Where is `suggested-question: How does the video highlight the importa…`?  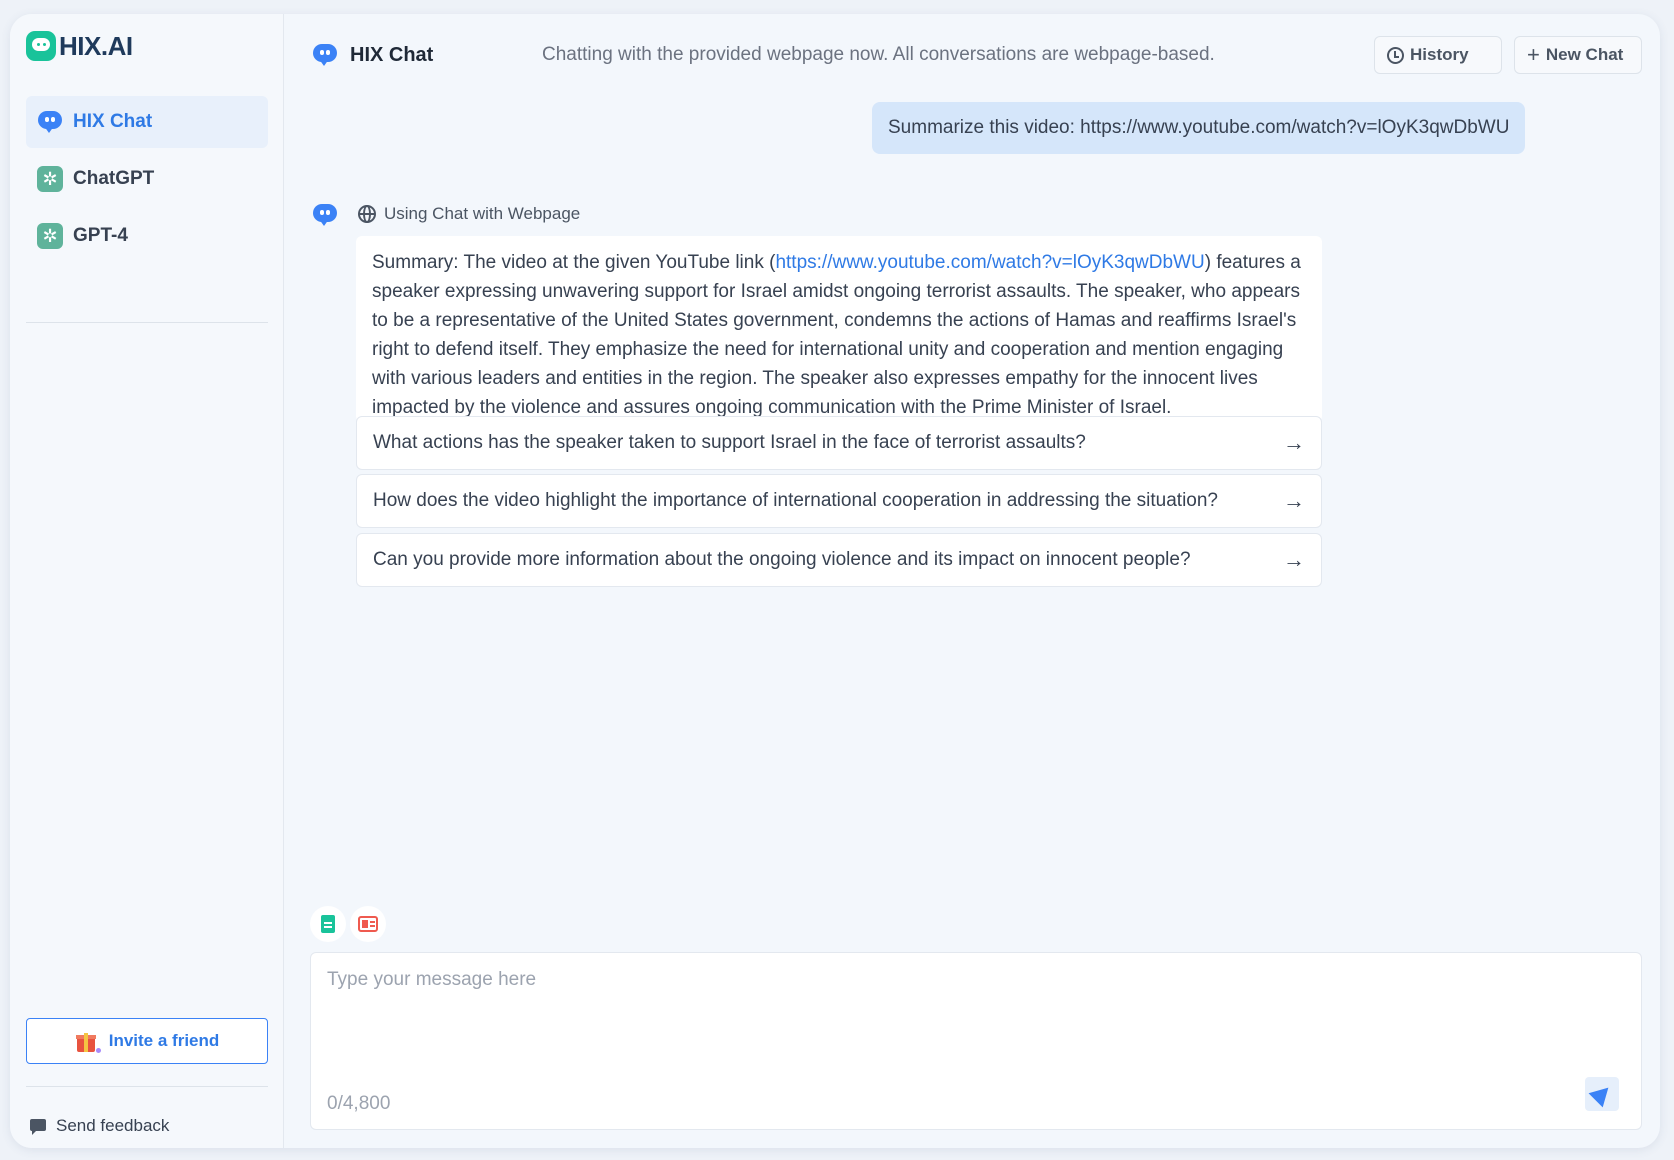 suggested-question: How does the video highlight the importa… is located at coordinates (839, 501).